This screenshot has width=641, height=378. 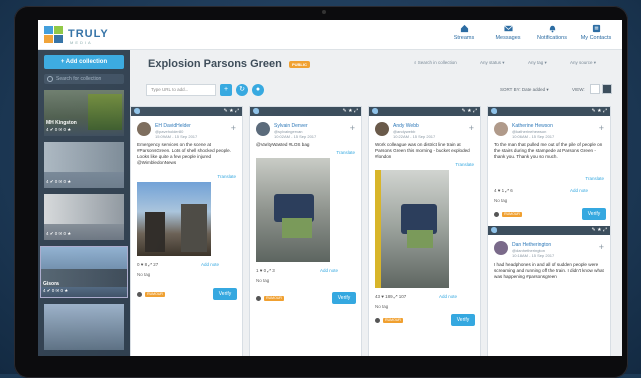 What do you see at coordinates (503, 190) in the screenshot?
I see `engagement-stats: 4 ♥ 1 ⤢ 6` at bounding box center [503, 190].